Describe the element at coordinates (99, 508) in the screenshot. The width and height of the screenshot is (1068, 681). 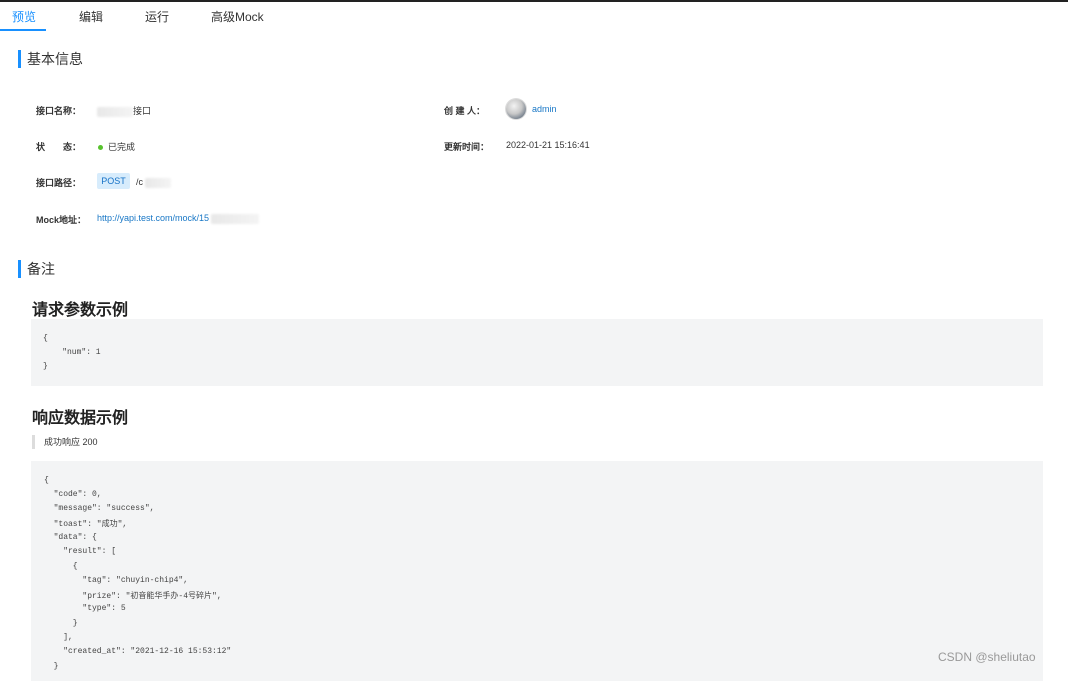
I see `code-line: "message": "success",` at that location.